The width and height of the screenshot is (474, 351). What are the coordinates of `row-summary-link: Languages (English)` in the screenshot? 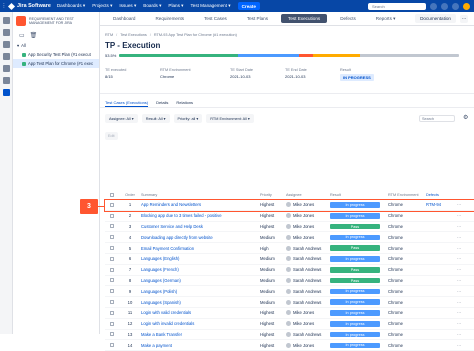 It's located at (200, 258).